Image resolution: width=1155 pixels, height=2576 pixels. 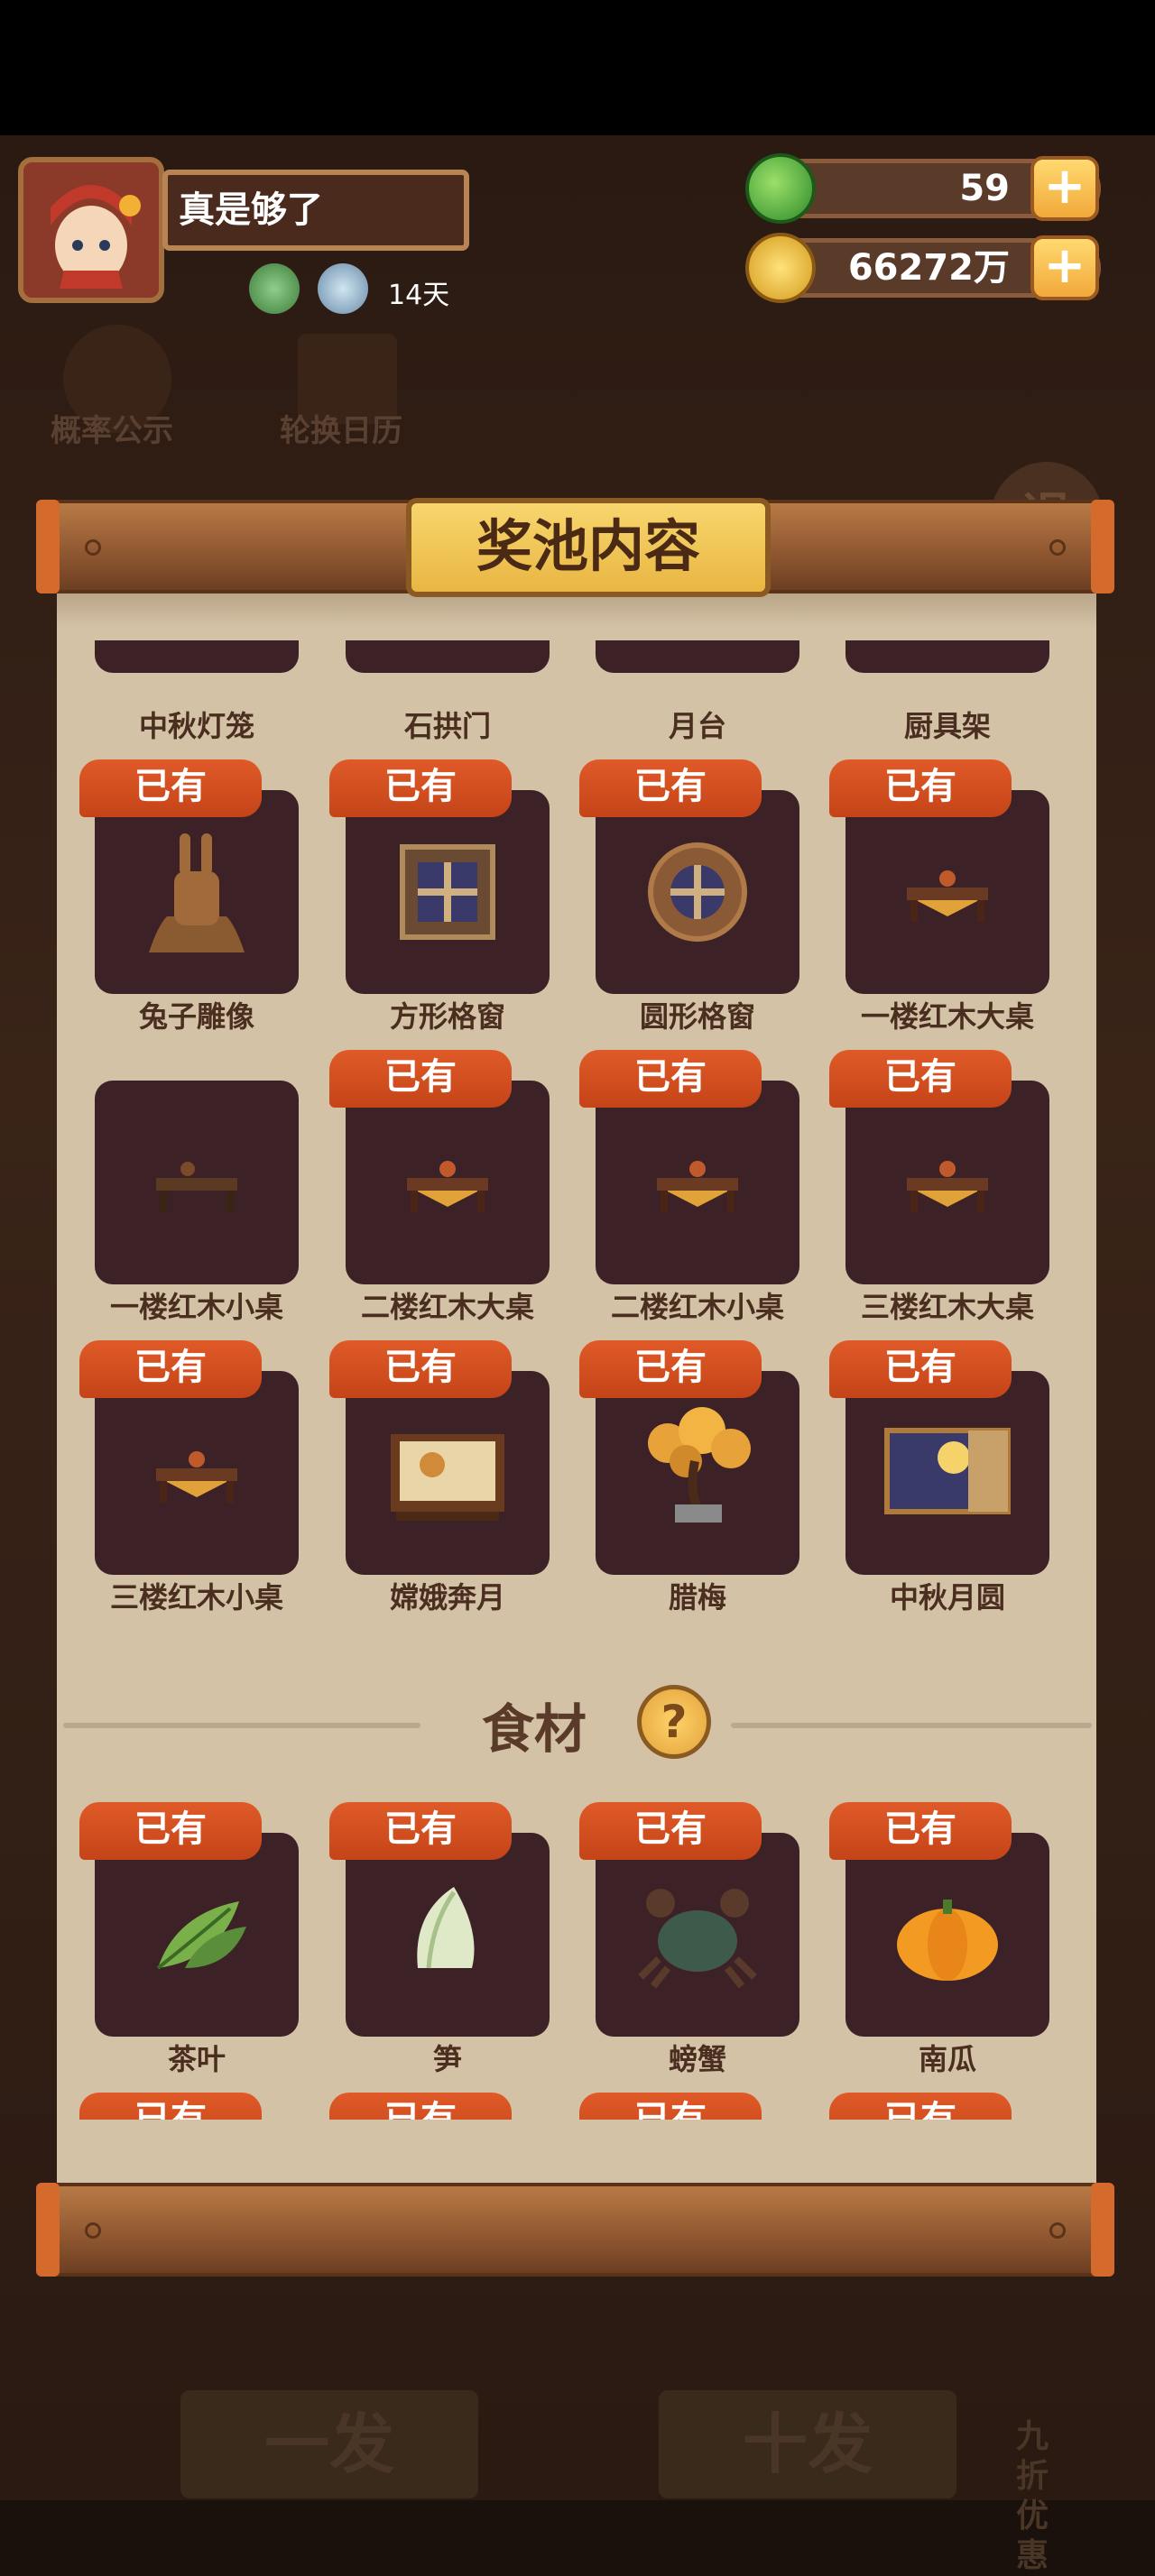 What do you see at coordinates (1064, 267) in the screenshot?
I see `add-coin-button: +` at bounding box center [1064, 267].